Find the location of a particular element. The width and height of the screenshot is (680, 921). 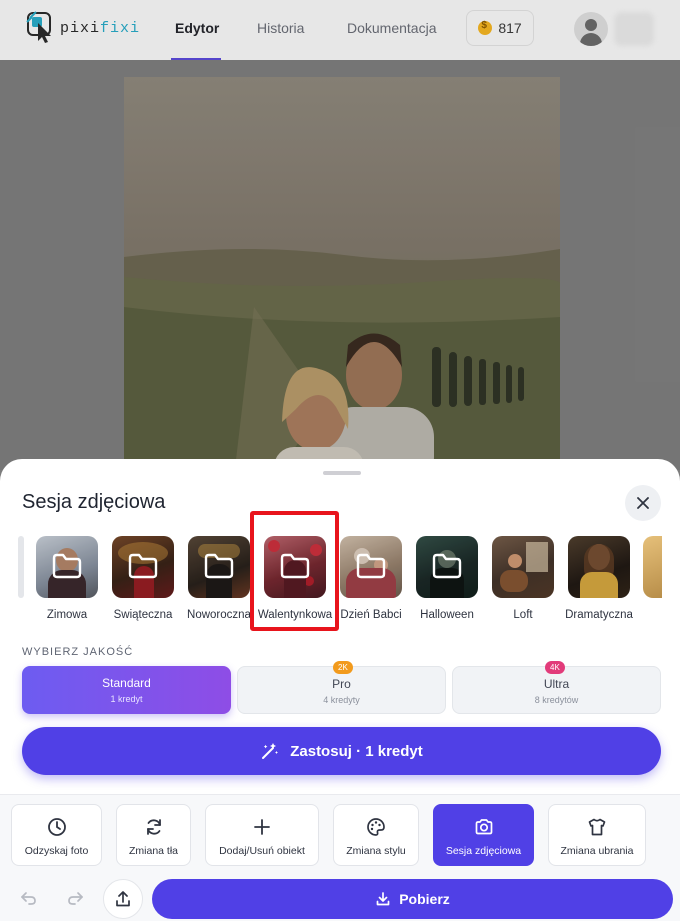

quality-cost: 1 kredyt is located at coordinates (126, 699).